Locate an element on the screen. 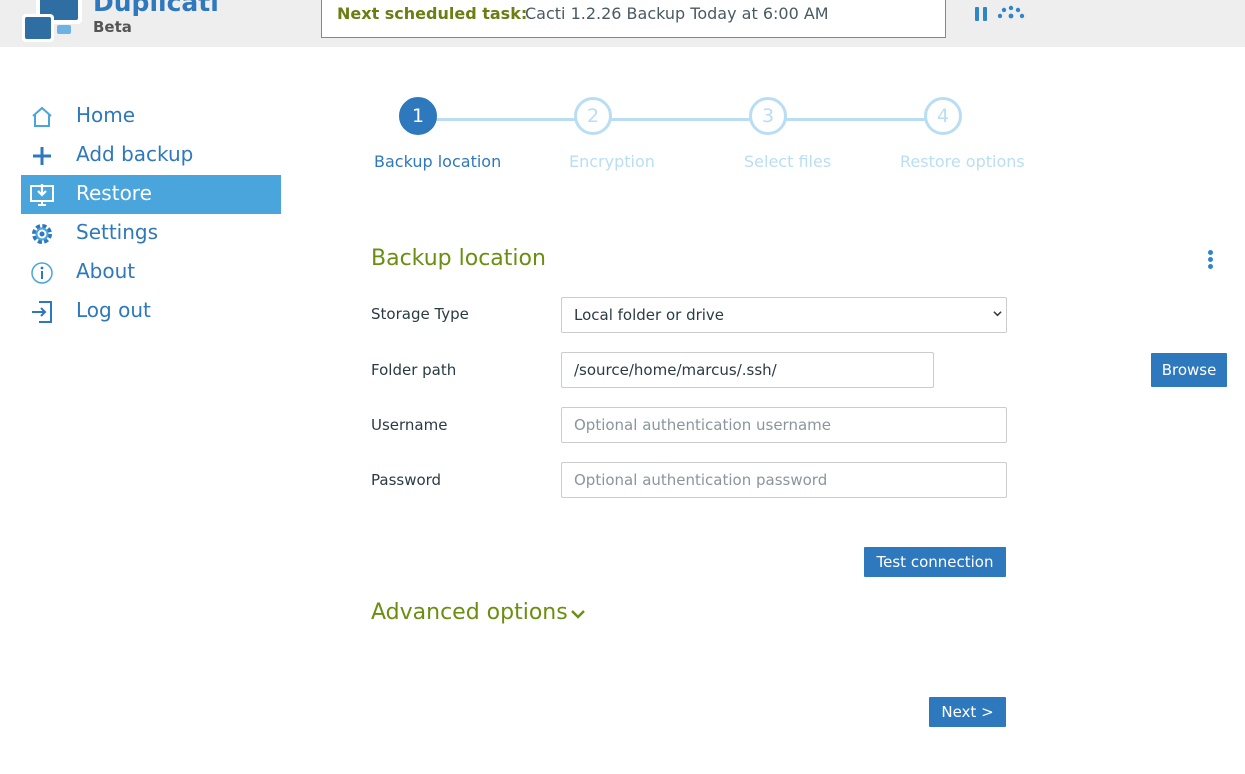  username-input is located at coordinates (784, 425).